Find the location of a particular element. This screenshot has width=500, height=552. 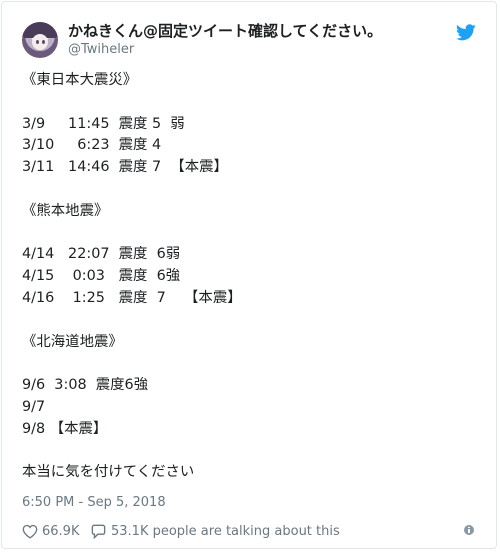

tweet-text-line: 3/9 11:45 震度 5 弱 is located at coordinates (103, 123).